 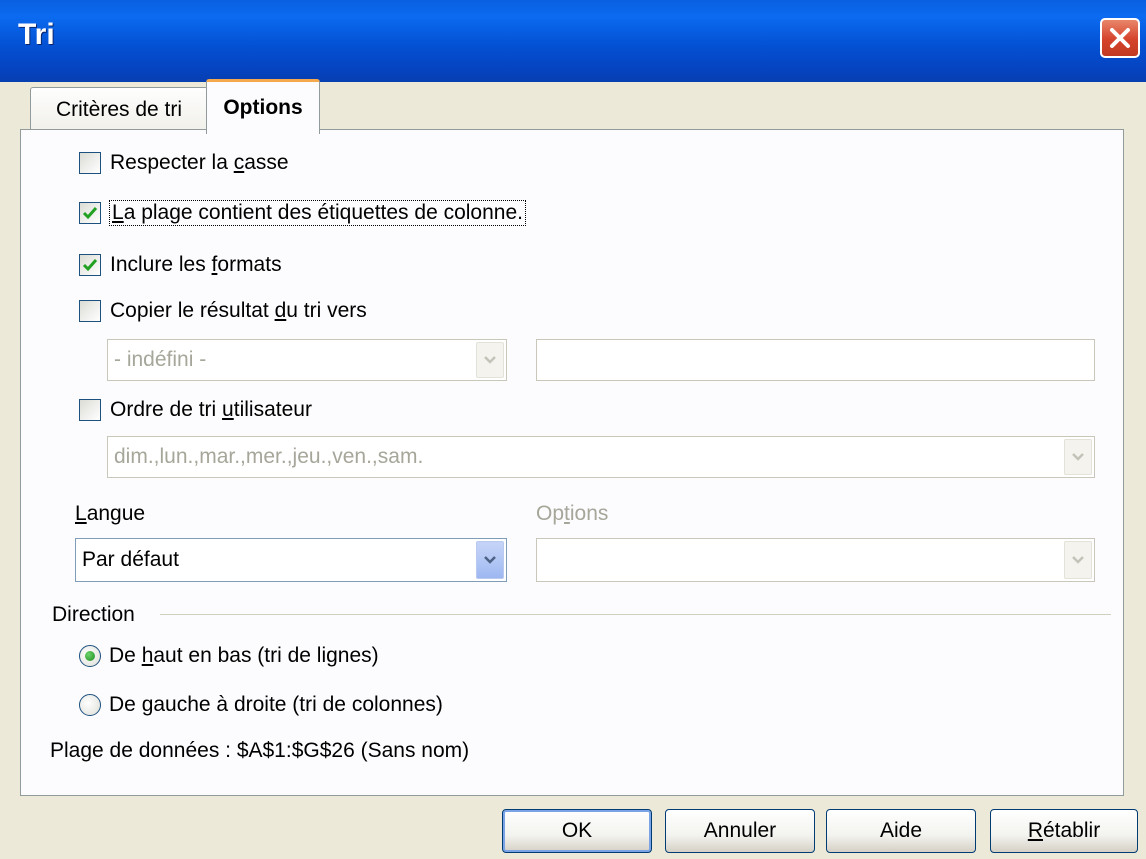 I want to click on cancel-button: Annuler, so click(x=740, y=831).